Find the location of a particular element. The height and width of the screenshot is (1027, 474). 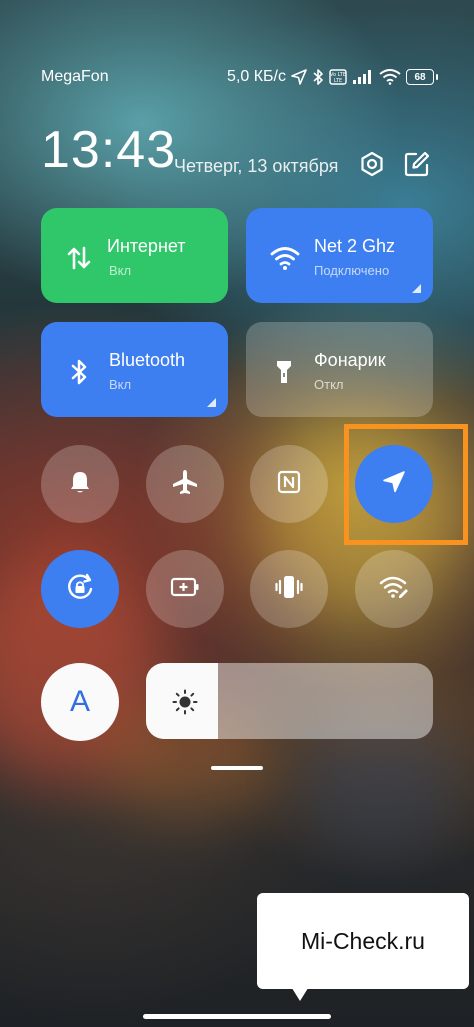

bluetooth-status-icon is located at coordinates (318, 77).